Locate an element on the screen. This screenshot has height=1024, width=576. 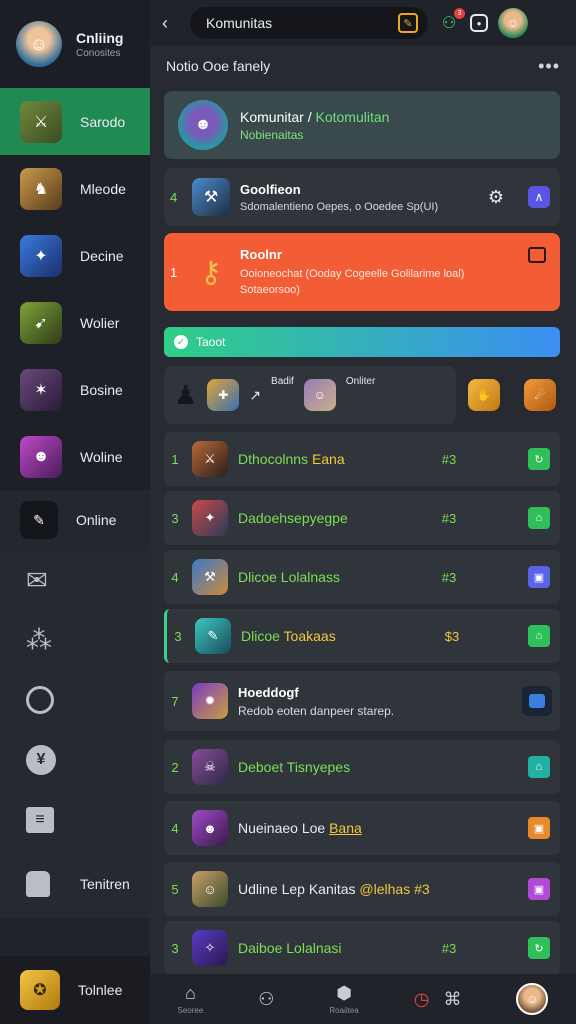
row-name: Dthocolnns Eana is located at coordinates (291, 459).